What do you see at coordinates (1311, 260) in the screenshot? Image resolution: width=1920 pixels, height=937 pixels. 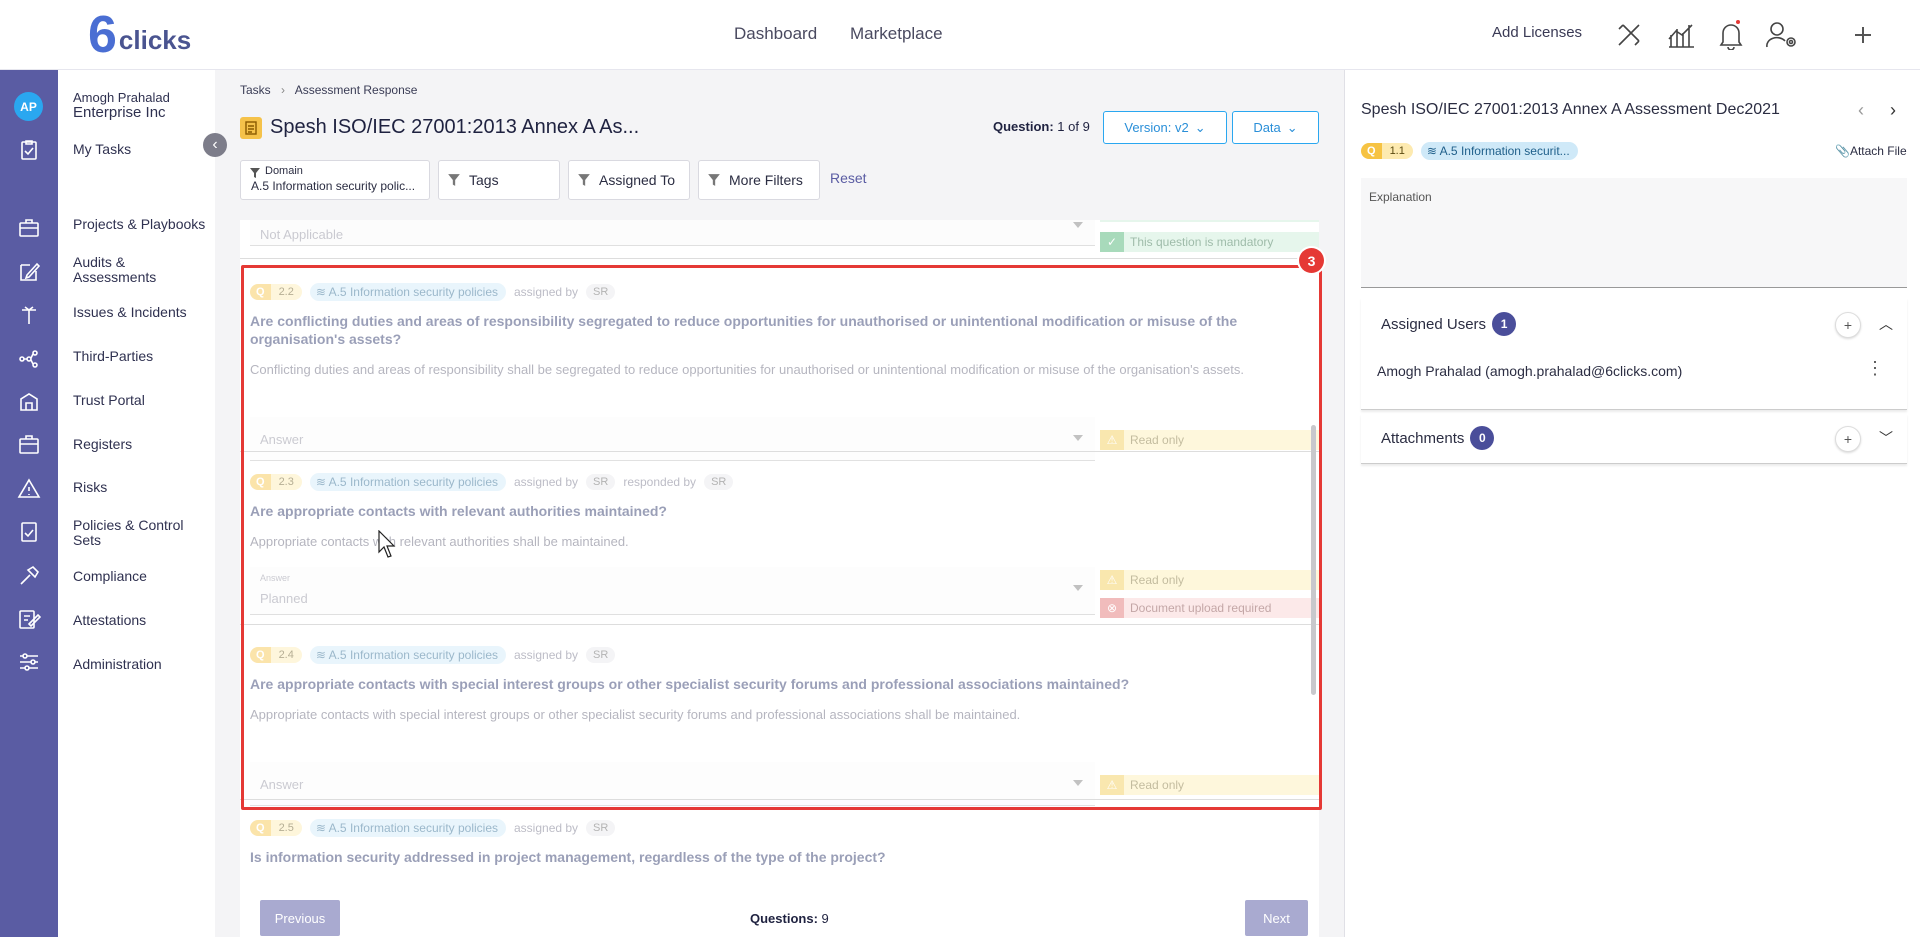 I see `annotation-step-badge: 3` at bounding box center [1311, 260].